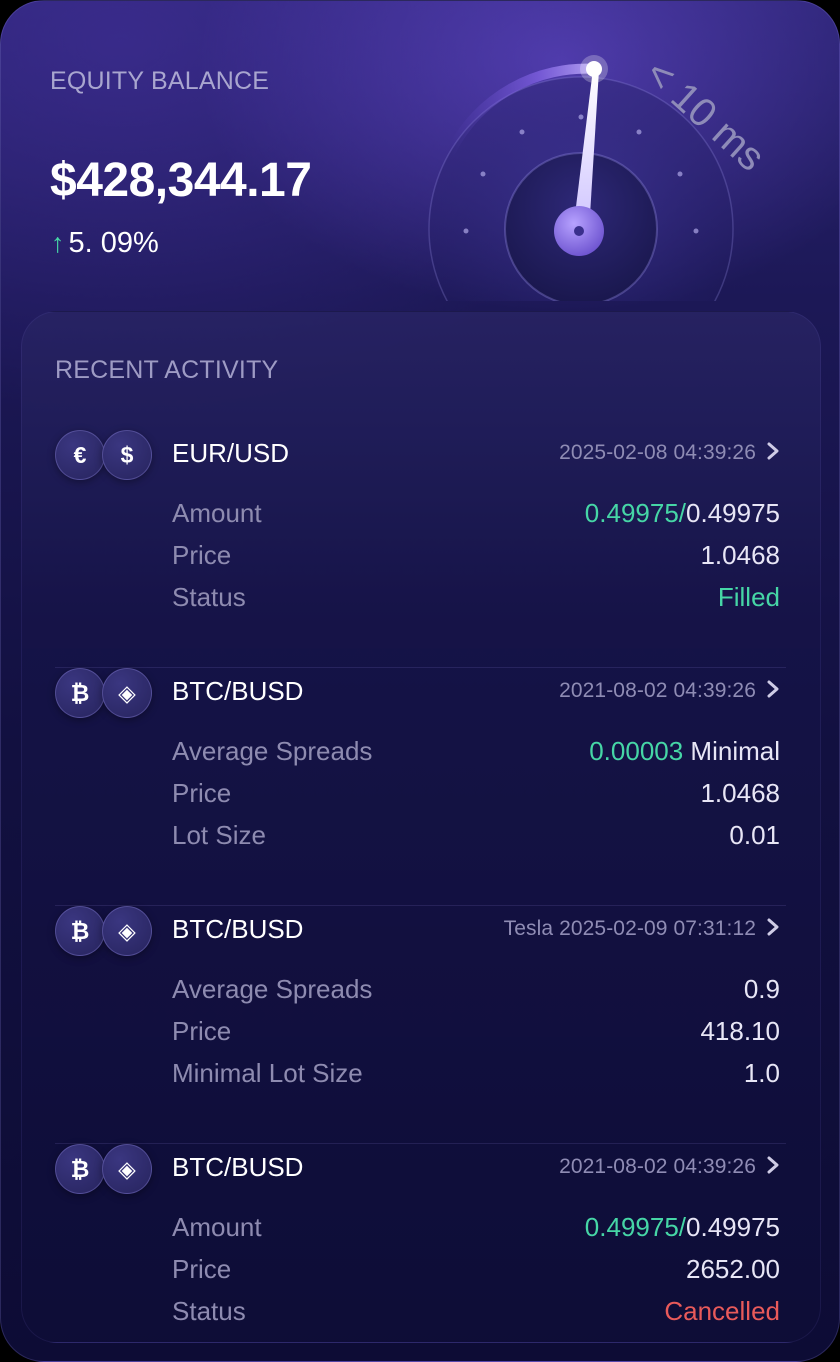 The image size is (840, 1362). What do you see at coordinates (476, 597) in the screenshot?
I see `detail-row: Status Filled` at bounding box center [476, 597].